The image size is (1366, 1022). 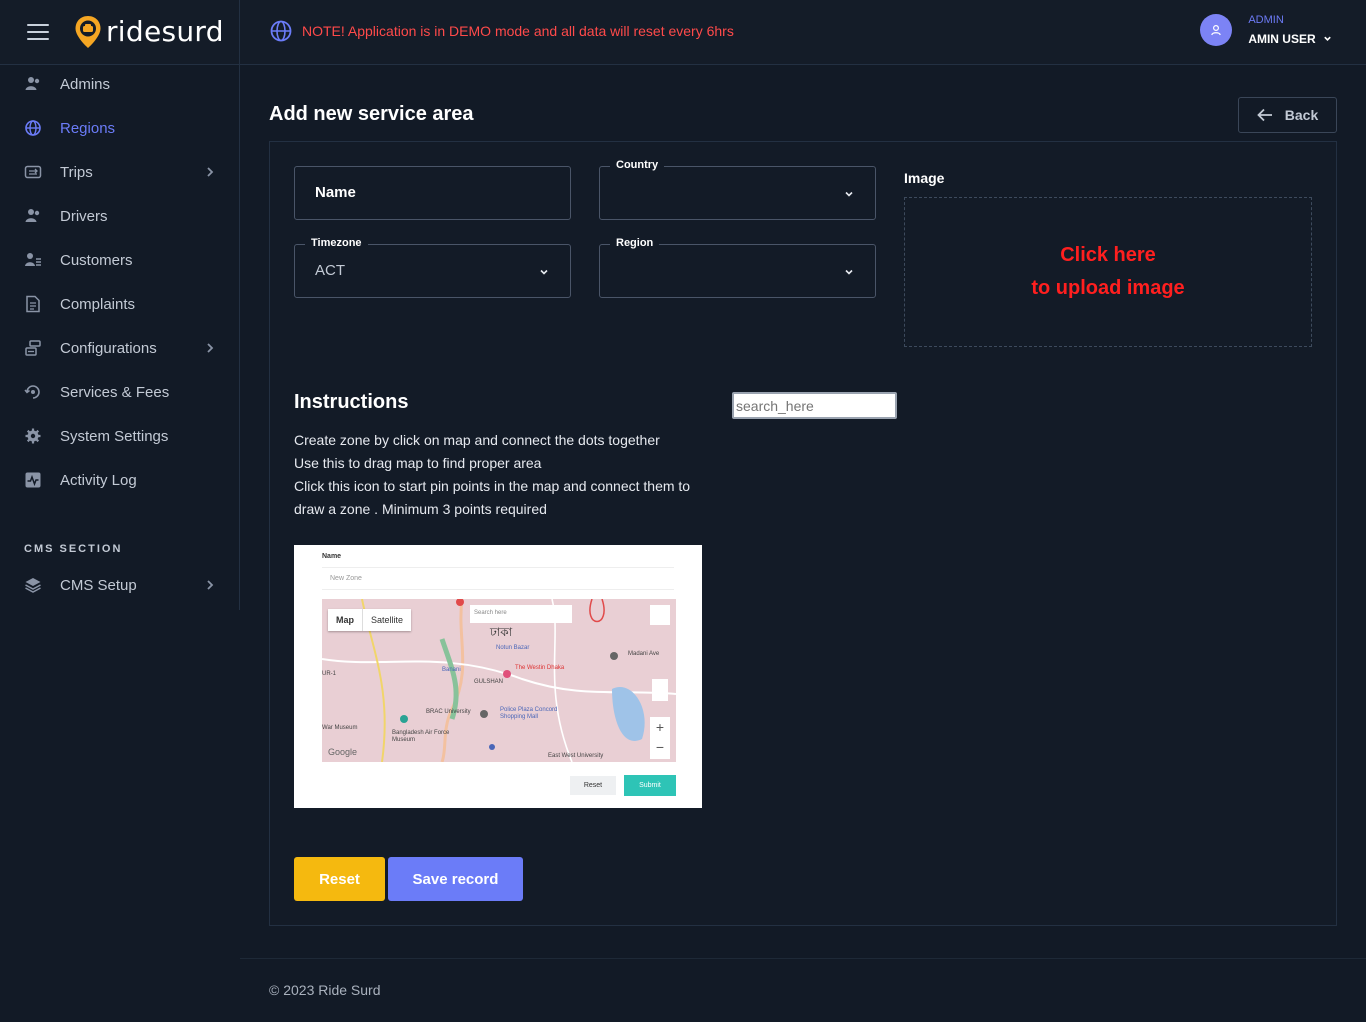 I want to click on sidebar-item-label: Customers, so click(x=96, y=260).